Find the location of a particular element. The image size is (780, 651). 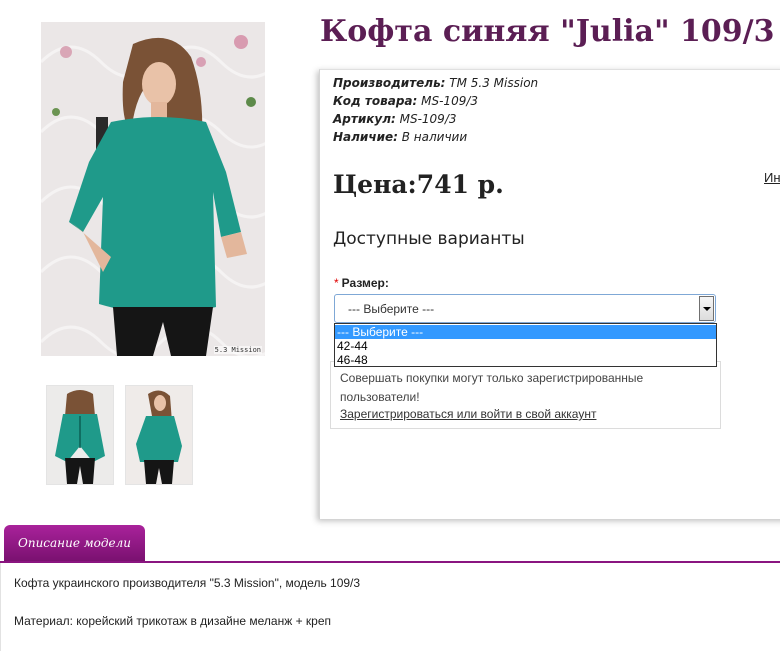

price-label: Цена: is located at coordinates (375, 184).